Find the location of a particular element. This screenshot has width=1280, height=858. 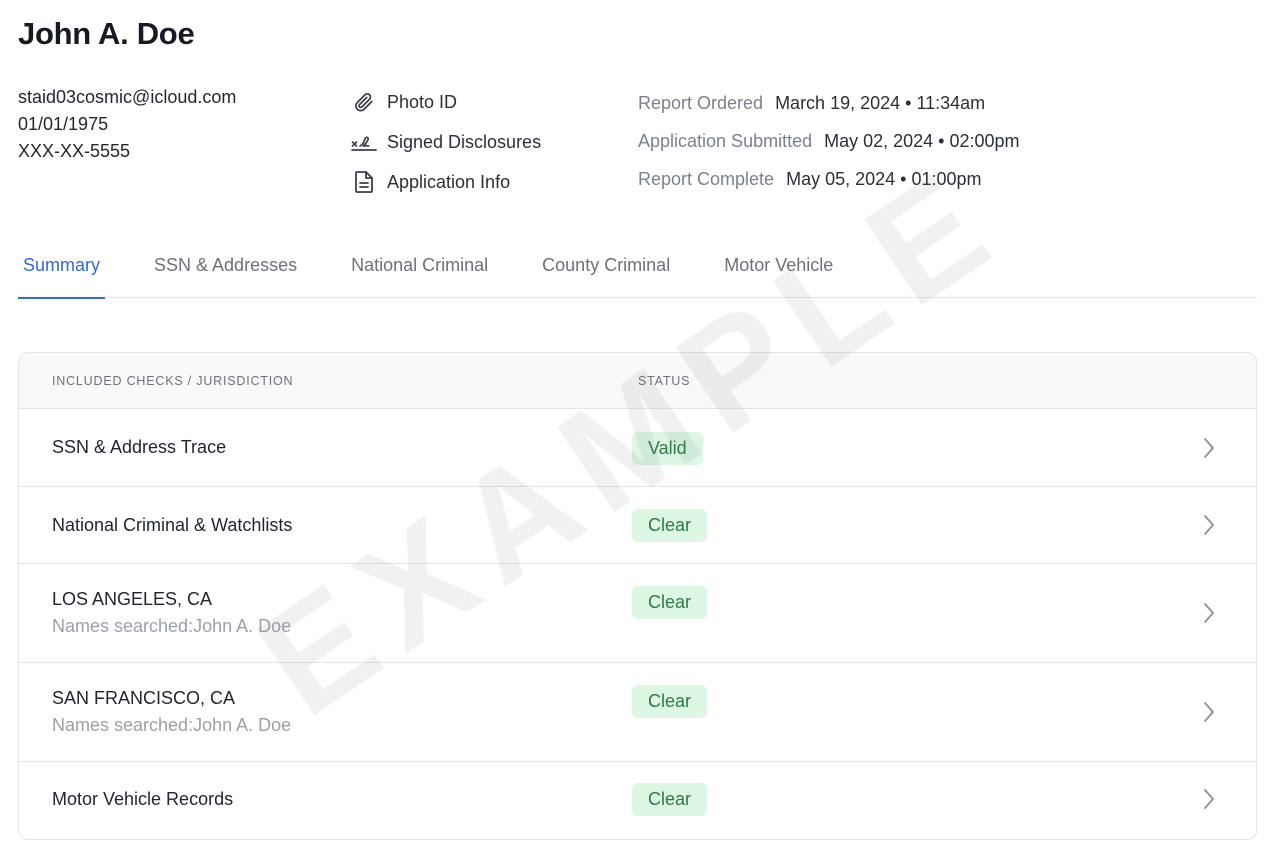

table-header: INCLUDED CHECKS / JURISDICTION STATUS is located at coordinates (637, 381).